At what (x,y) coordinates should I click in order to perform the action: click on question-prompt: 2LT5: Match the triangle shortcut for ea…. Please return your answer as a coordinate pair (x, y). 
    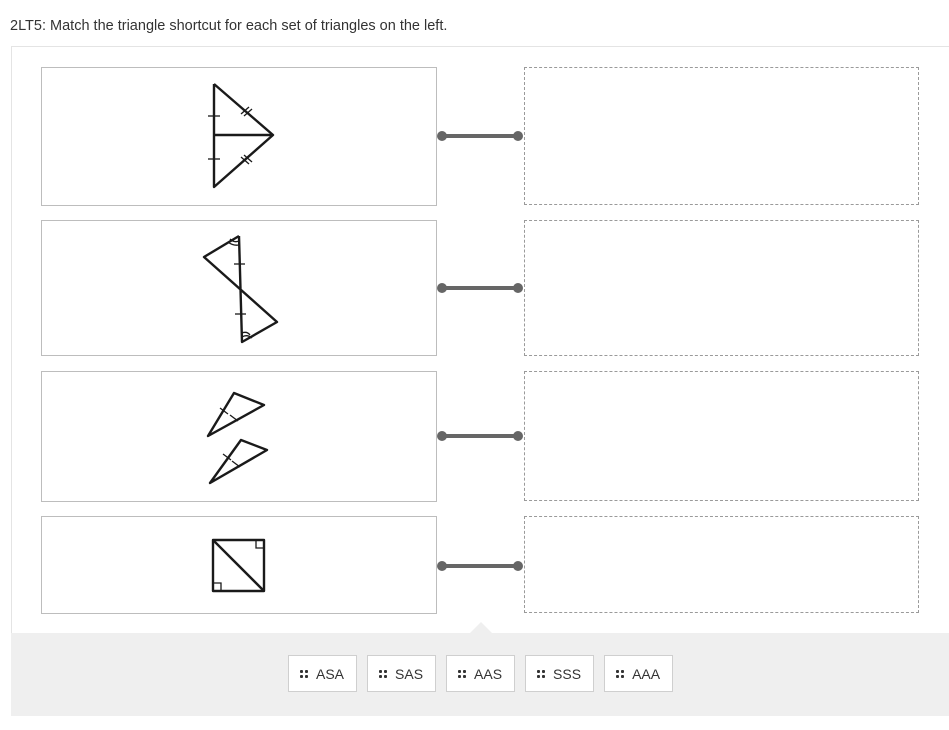
    Looking at the image, I should click on (229, 26).